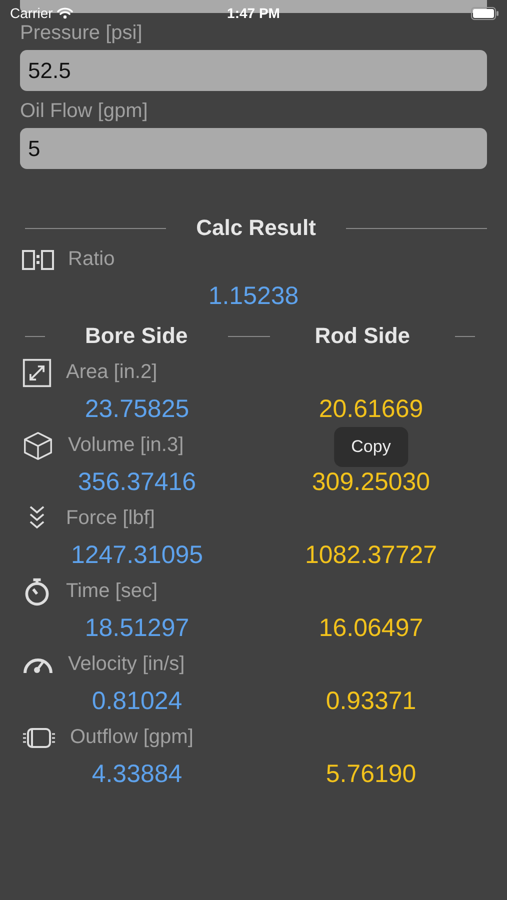  I want to click on metric-label: Area [in.2], so click(112, 372).